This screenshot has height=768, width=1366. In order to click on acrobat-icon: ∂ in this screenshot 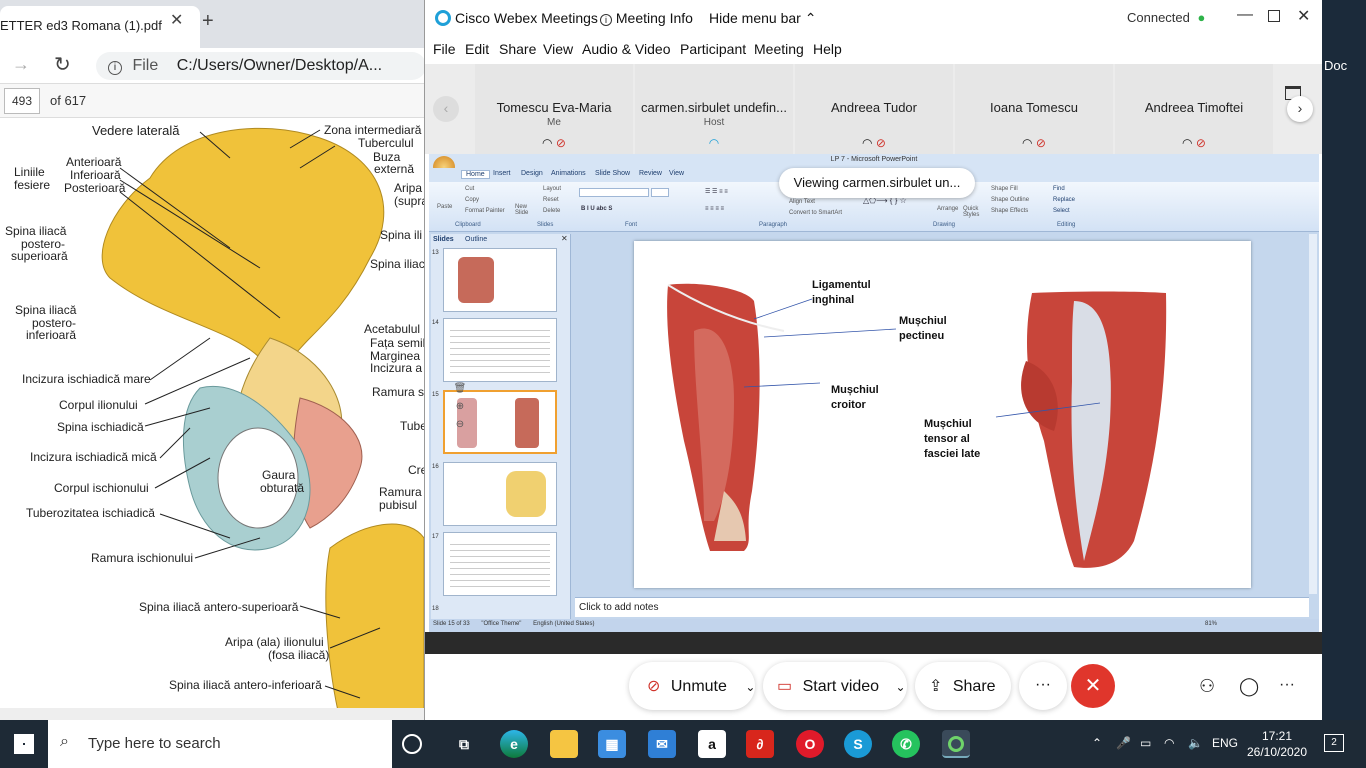, I will do `click(760, 744)`.